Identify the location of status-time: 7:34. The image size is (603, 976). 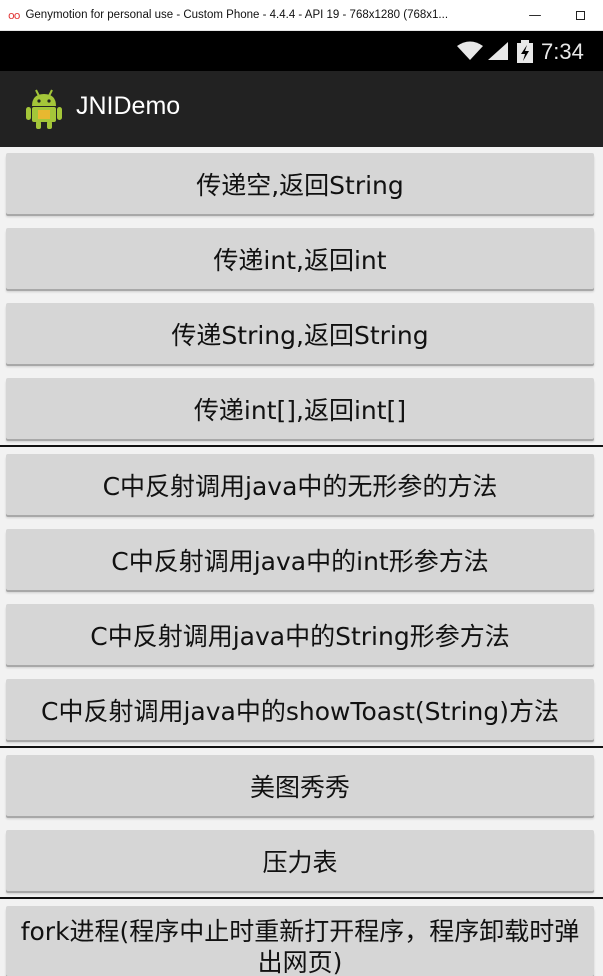
(562, 51).